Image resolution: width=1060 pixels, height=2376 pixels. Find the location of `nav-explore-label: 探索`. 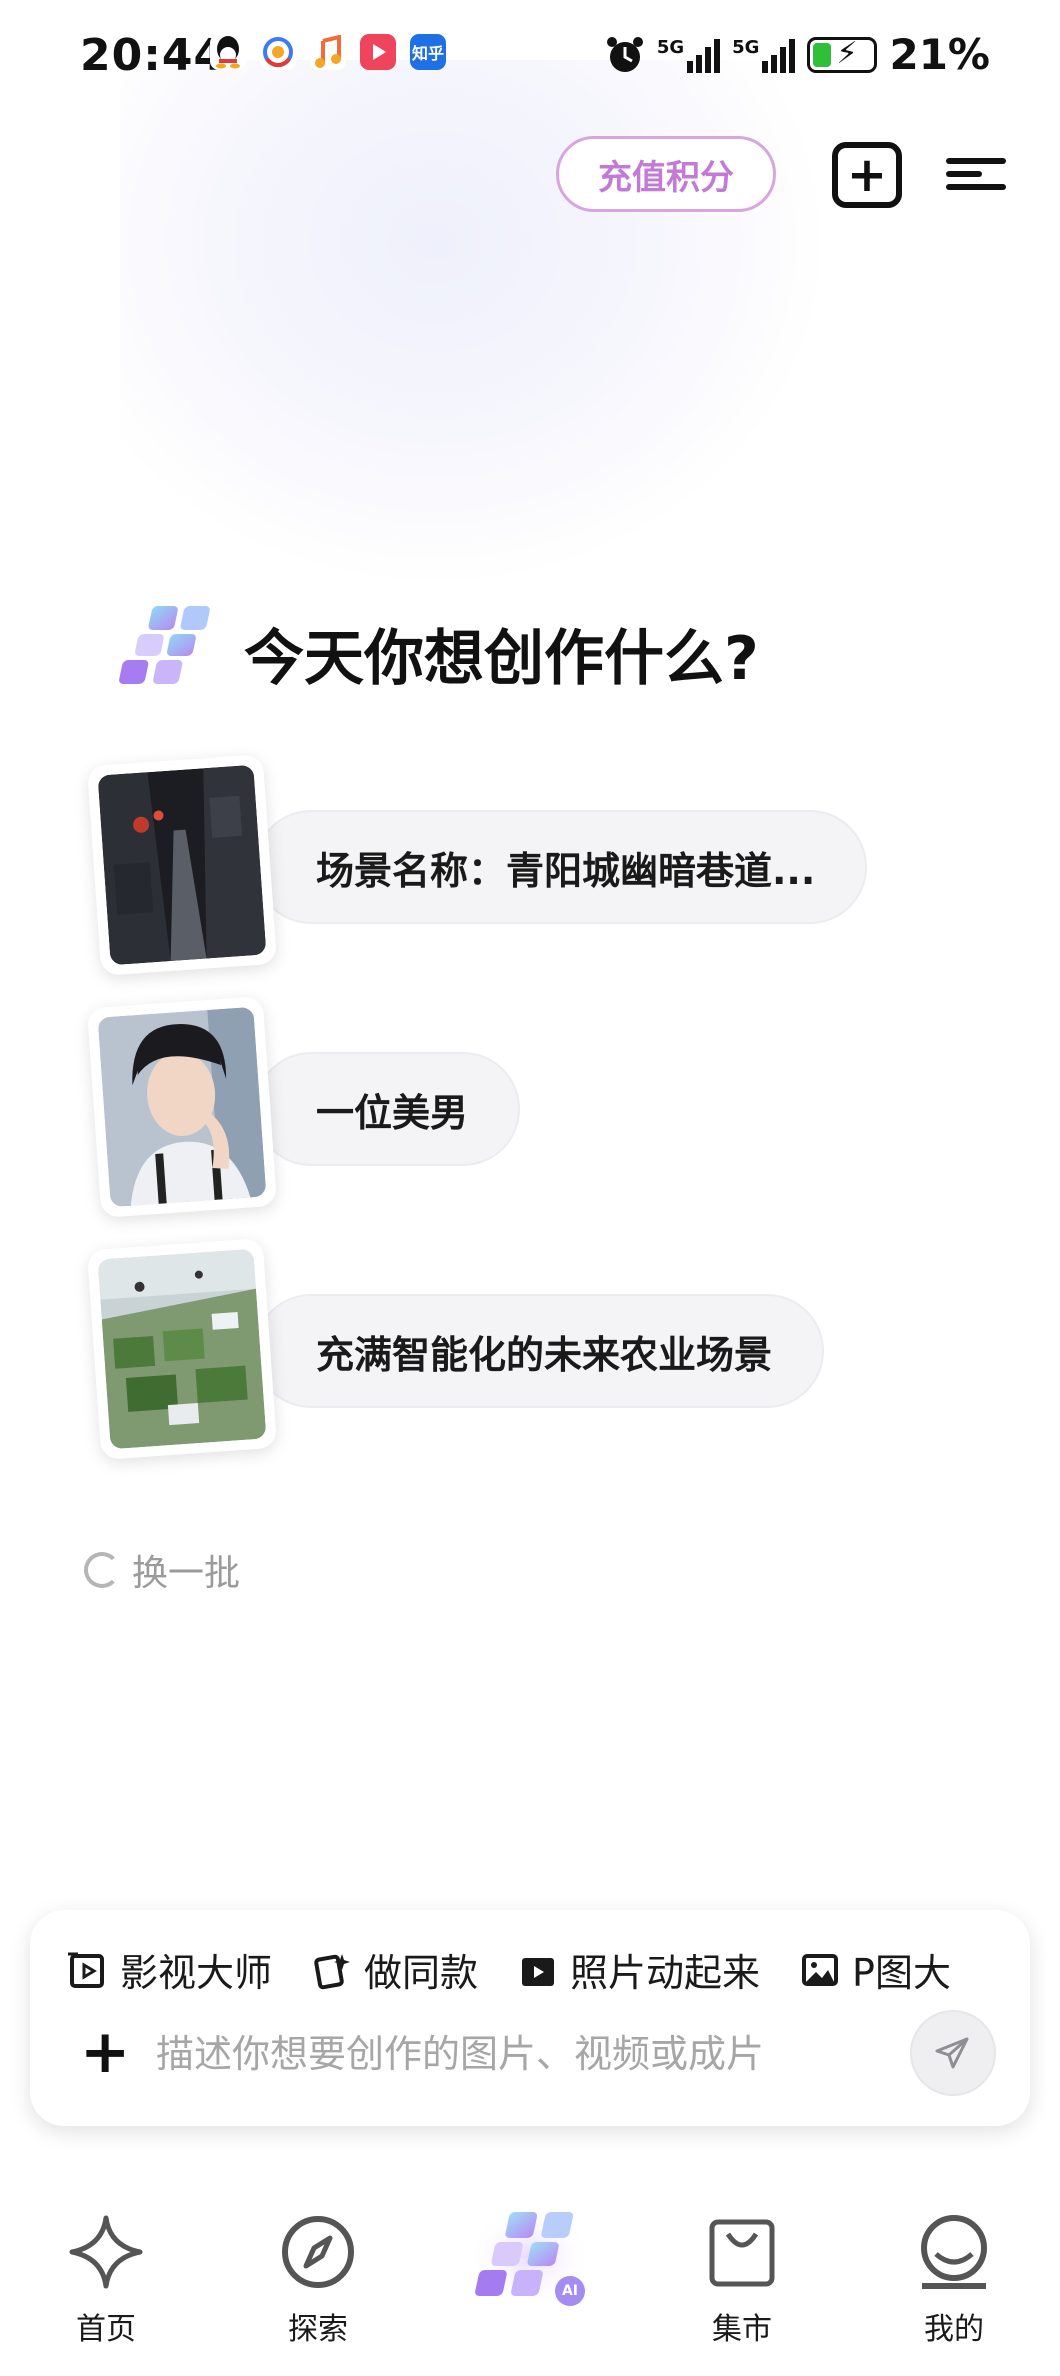

nav-explore-label: 探索 is located at coordinates (318, 2329).